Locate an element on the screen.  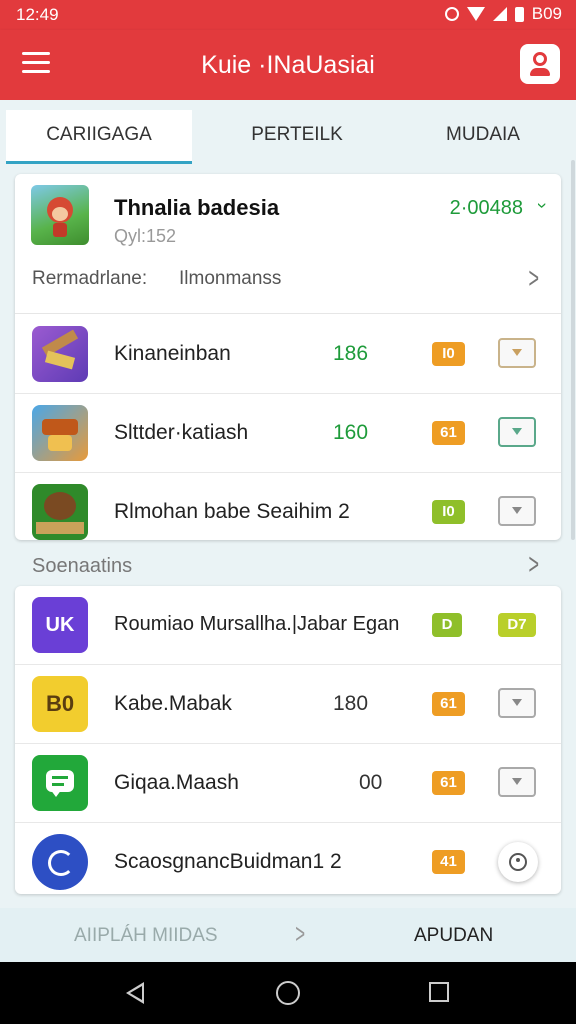
rec-value: Ilmonmanss is located at coordinates (230, 278).